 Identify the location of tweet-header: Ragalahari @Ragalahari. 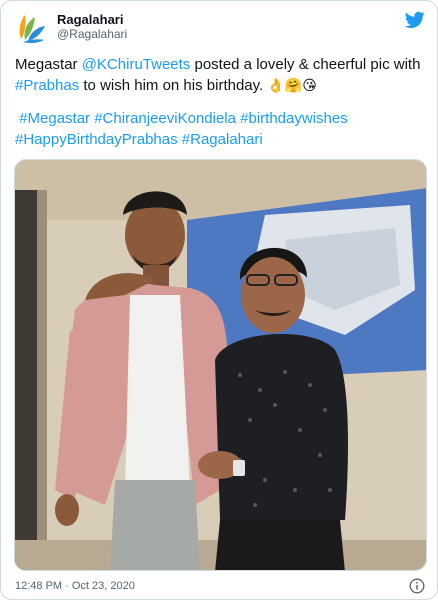
(219, 27).